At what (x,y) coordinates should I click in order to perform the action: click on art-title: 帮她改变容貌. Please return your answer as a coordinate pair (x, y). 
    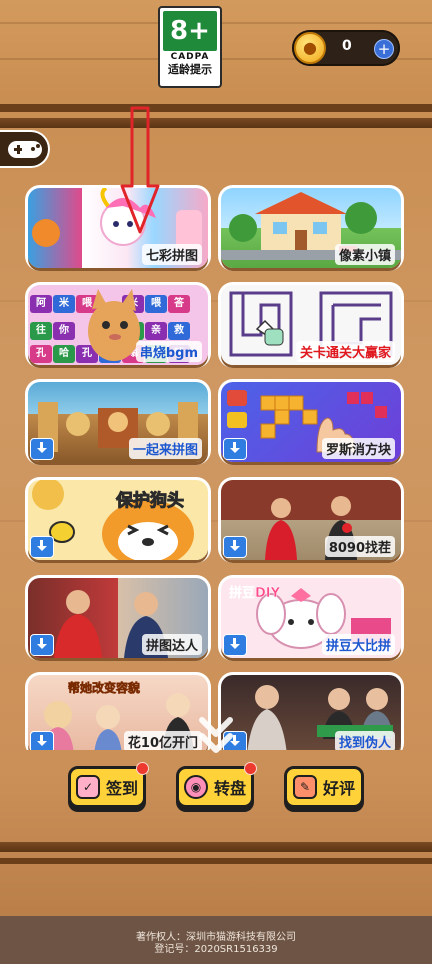
    Looking at the image, I should click on (104, 688).